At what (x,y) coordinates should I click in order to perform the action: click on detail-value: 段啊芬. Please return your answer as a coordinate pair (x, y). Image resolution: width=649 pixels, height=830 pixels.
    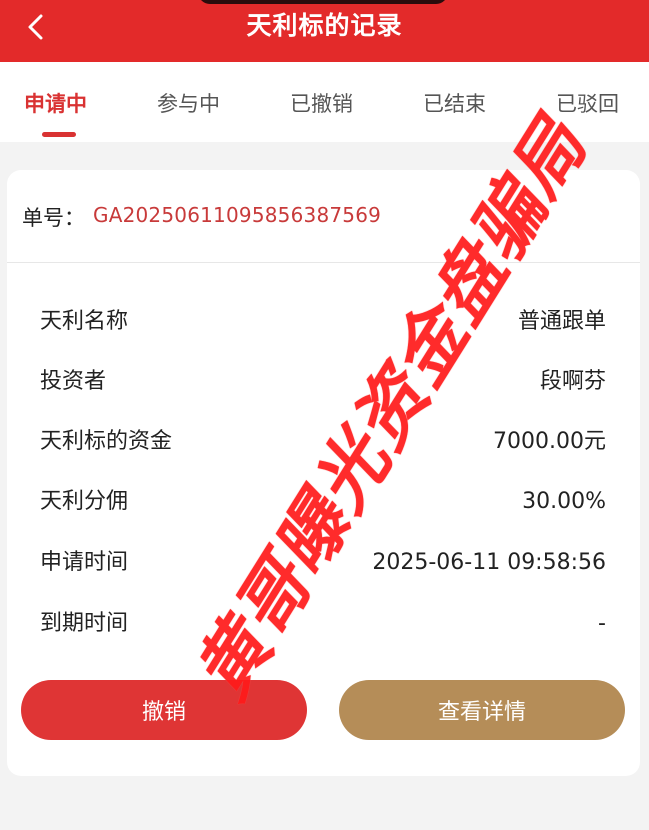
    Looking at the image, I should click on (572, 381).